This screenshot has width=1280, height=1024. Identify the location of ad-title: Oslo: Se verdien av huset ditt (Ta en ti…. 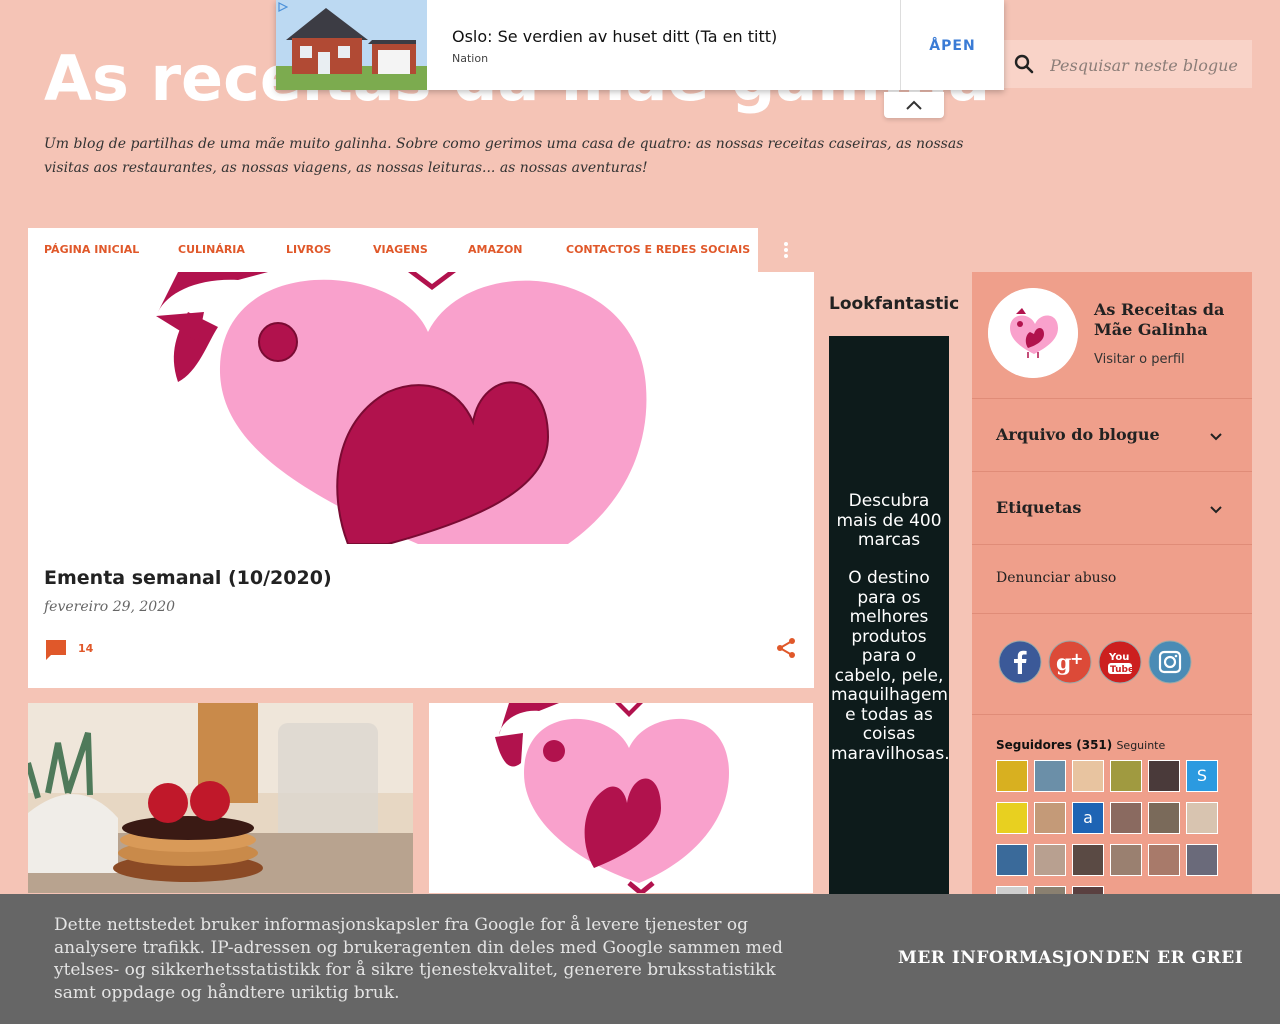
(614, 36).